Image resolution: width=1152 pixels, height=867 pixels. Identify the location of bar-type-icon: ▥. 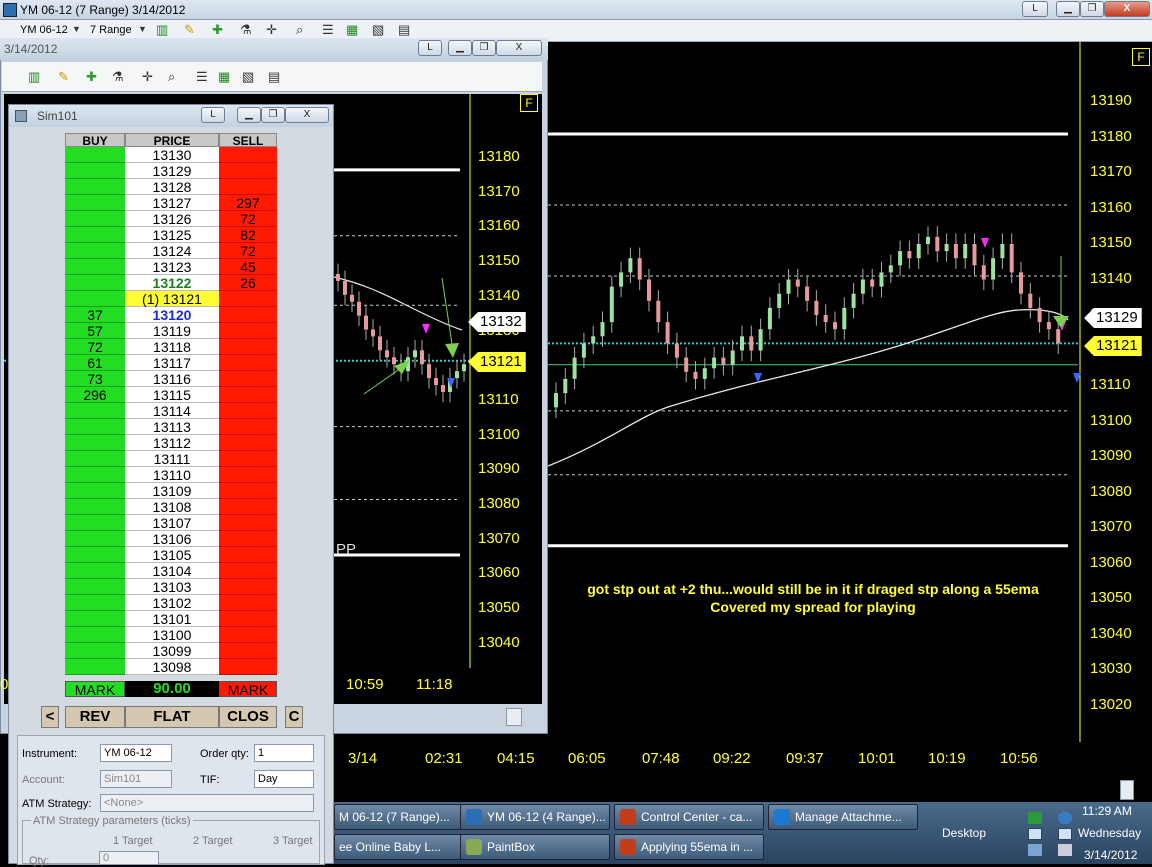
(34, 77).